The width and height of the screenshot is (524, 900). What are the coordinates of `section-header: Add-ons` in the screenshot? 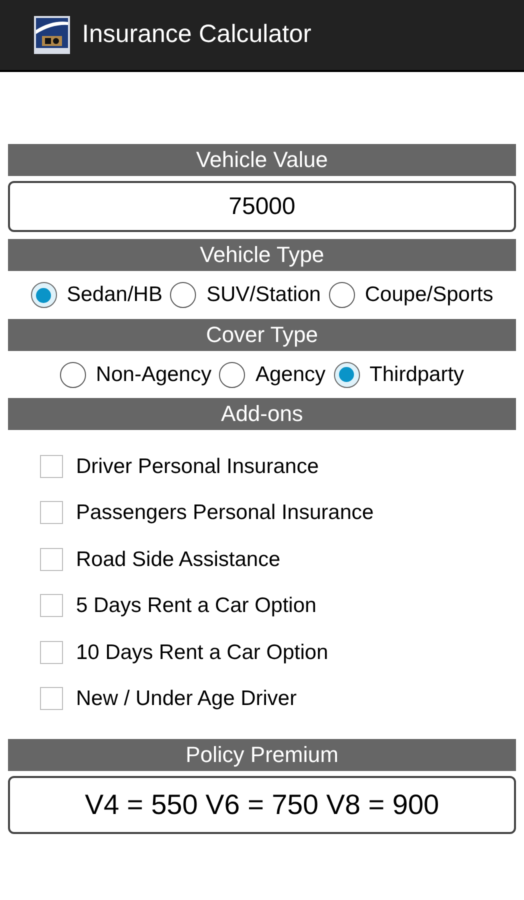 It's located at (262, 414).